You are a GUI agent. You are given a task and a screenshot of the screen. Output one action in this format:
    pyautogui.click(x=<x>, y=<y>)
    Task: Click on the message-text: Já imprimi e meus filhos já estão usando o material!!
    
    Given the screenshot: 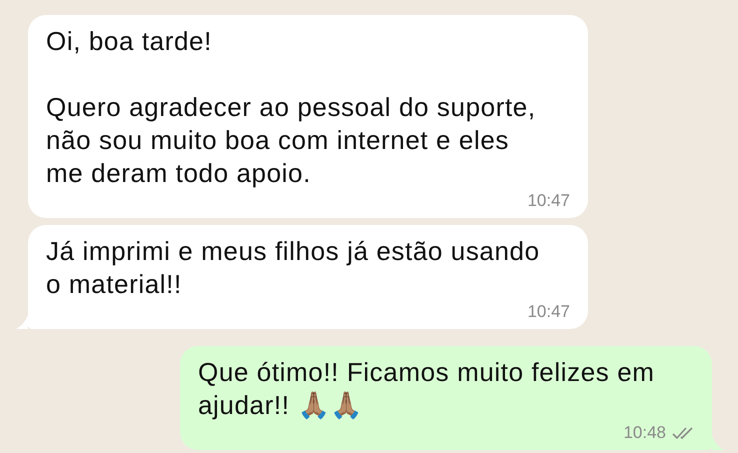 What is the action you would take?
    pyautogui.click(x=293, y=268)
    